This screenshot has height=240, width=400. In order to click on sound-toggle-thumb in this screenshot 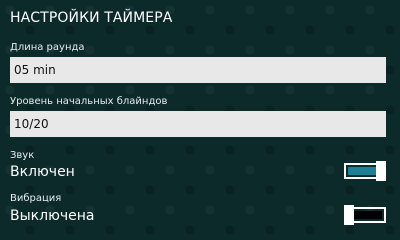, I will do `click(381, 171)`.